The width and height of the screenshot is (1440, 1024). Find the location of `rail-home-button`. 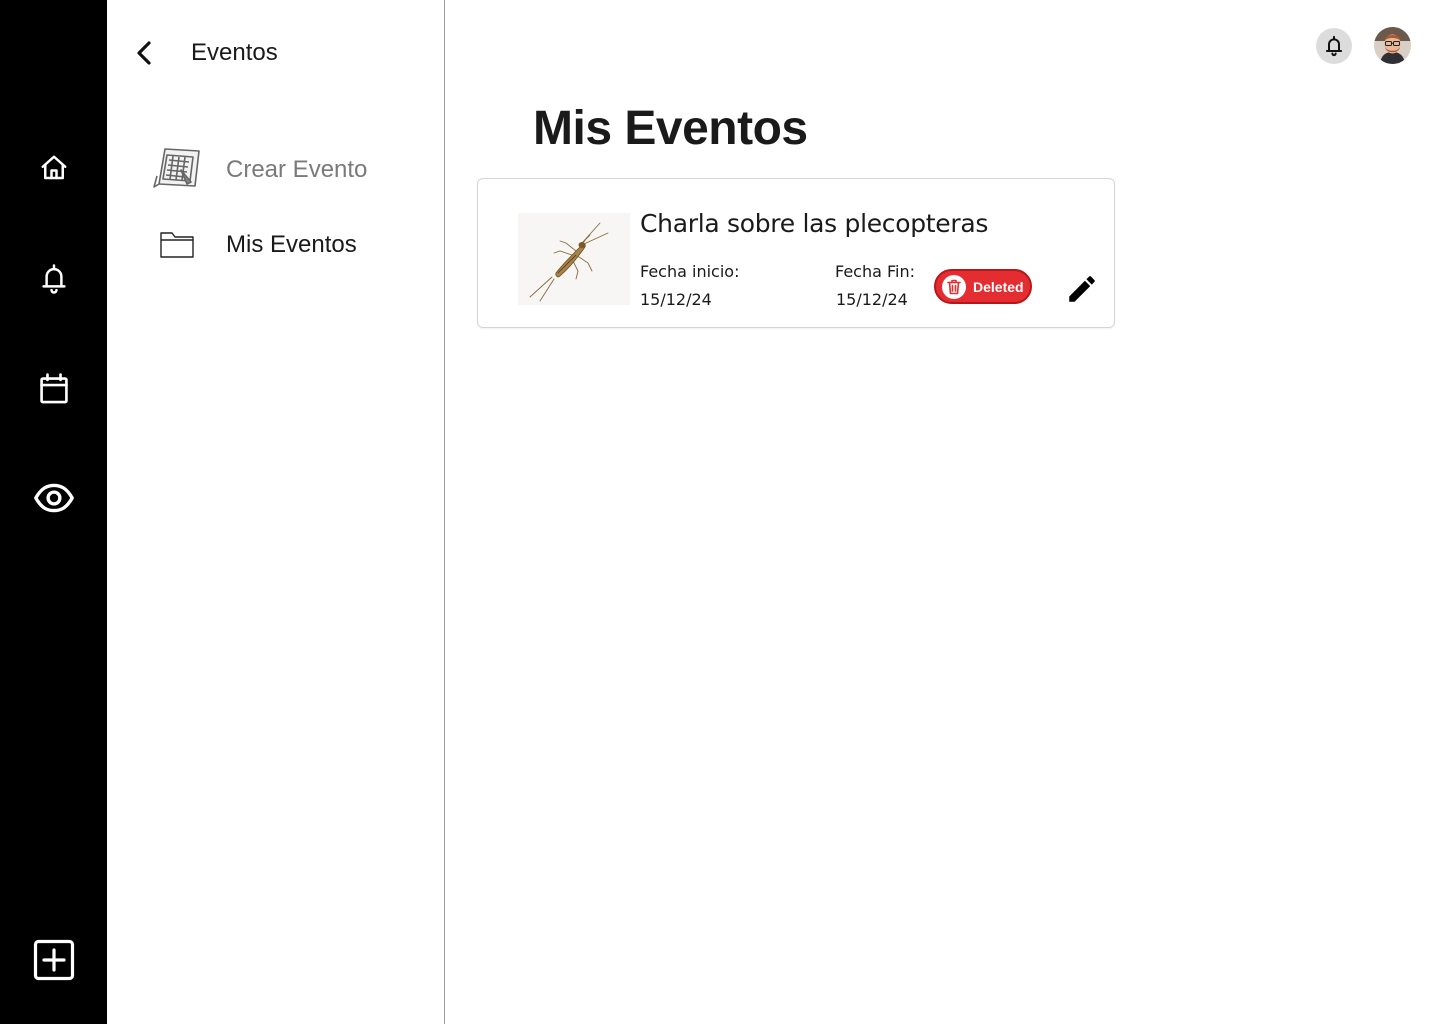

rail-home-button is located at coordinates (53, 168).